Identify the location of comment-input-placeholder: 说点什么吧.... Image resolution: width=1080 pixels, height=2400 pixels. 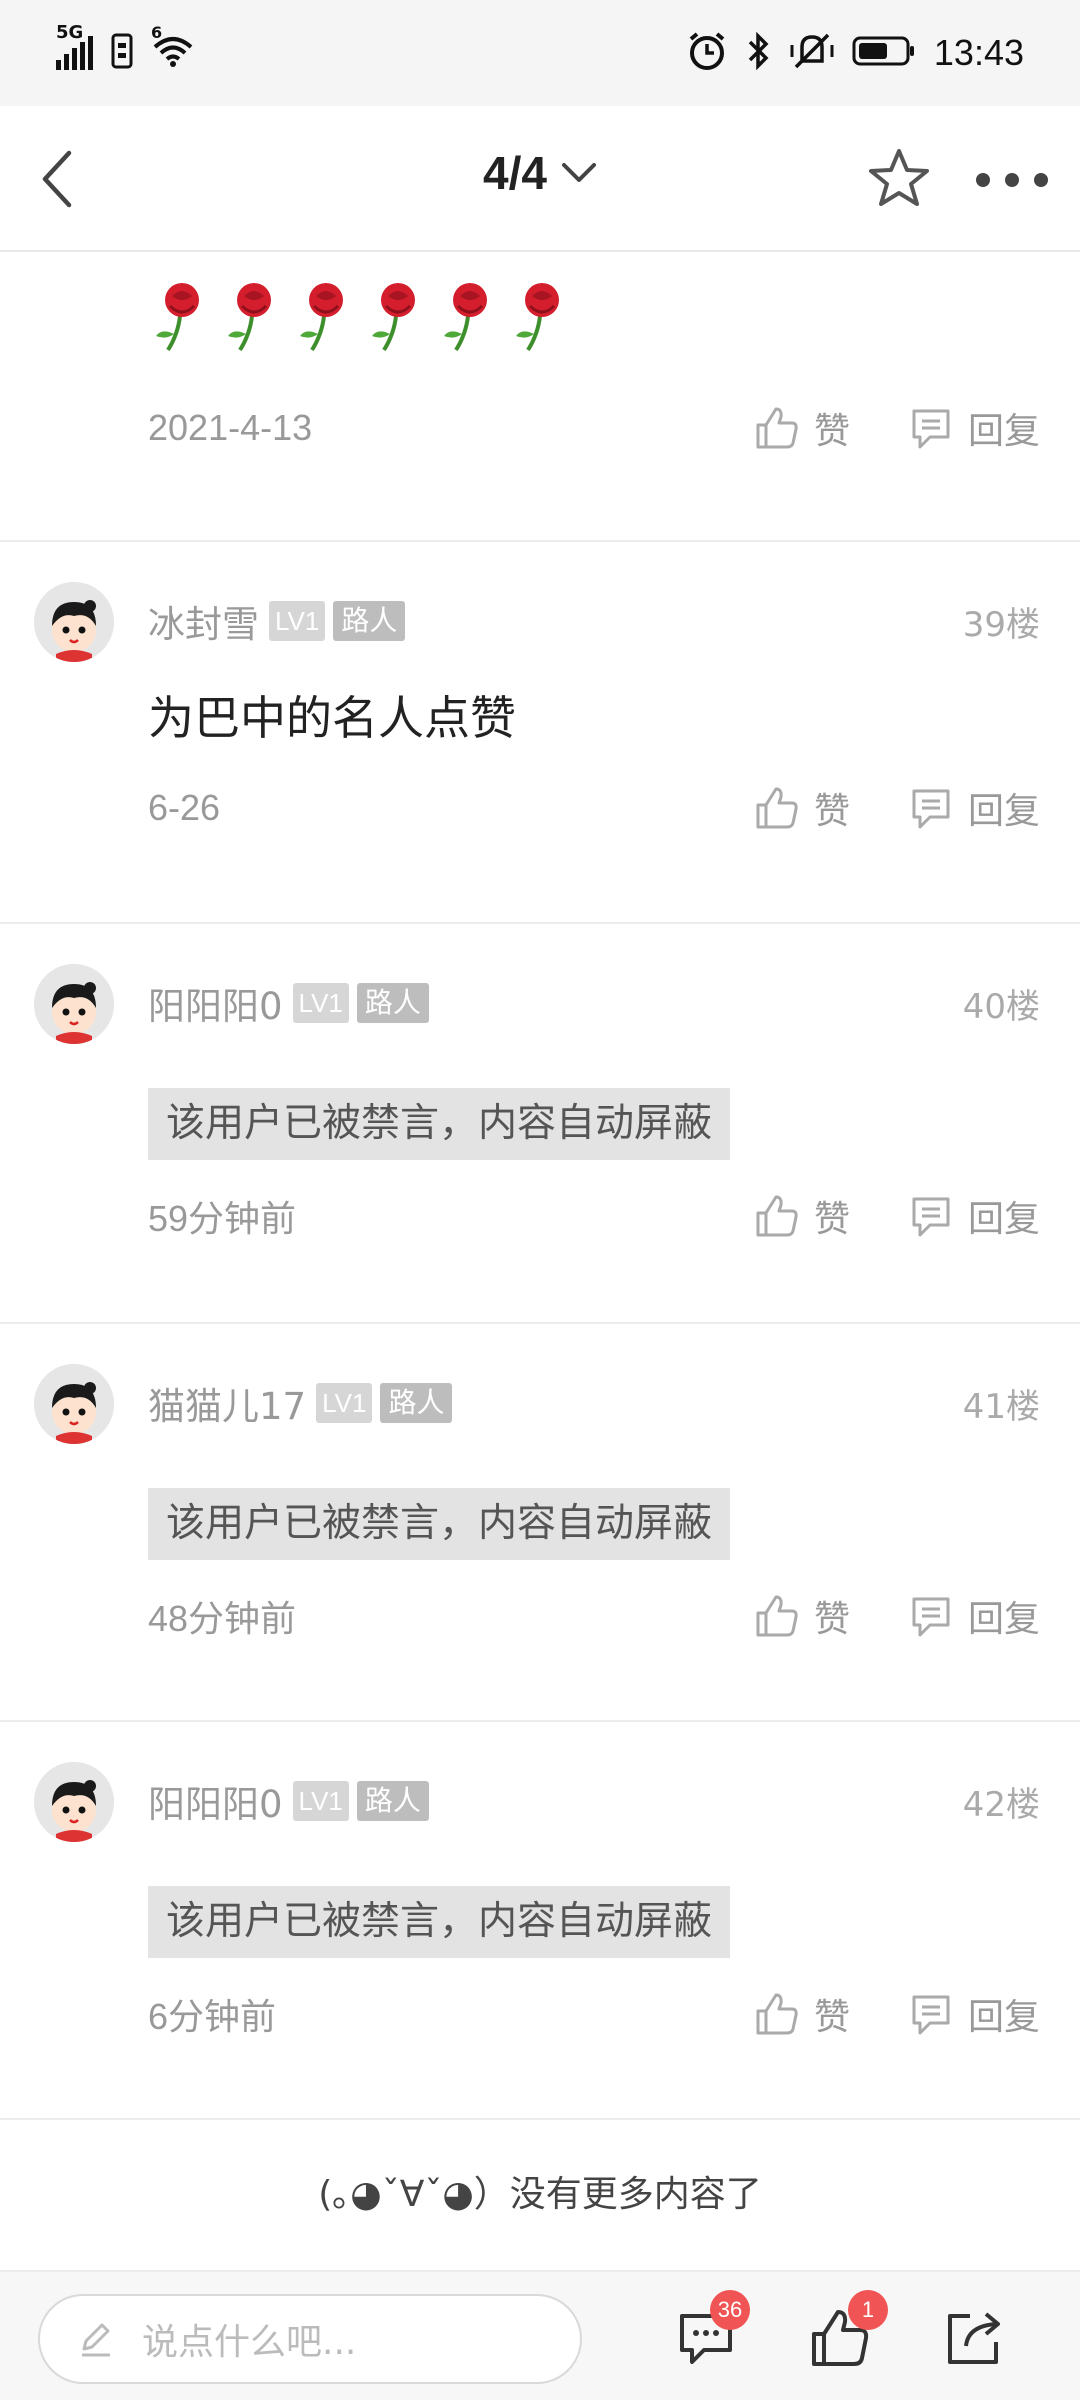
(249, 2342).